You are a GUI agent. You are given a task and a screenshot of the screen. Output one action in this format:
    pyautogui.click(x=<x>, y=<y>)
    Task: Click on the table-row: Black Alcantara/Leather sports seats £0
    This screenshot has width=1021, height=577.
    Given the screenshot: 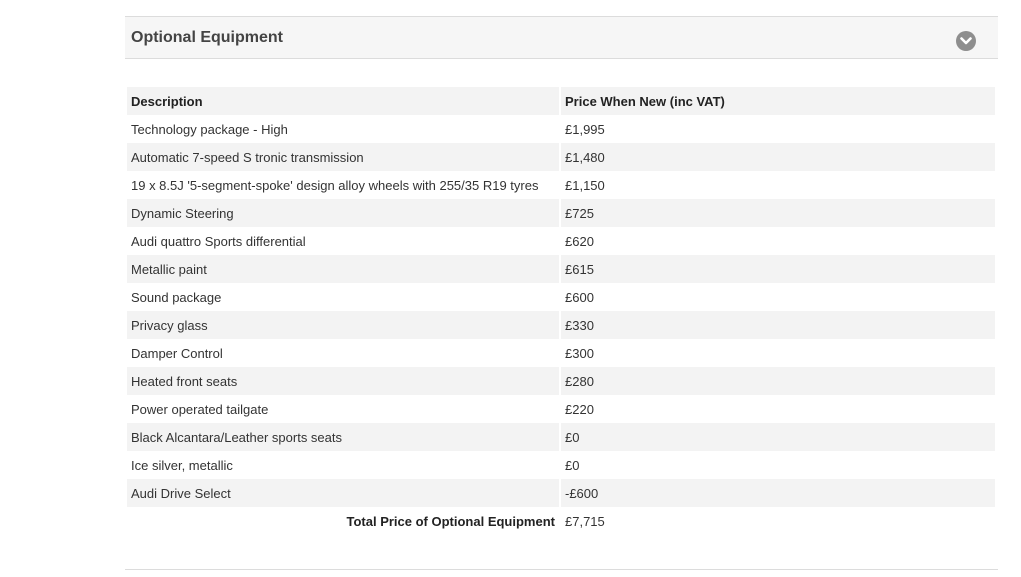 What is the action you would take?
    pyautogui.click(x=561, y=437)
    